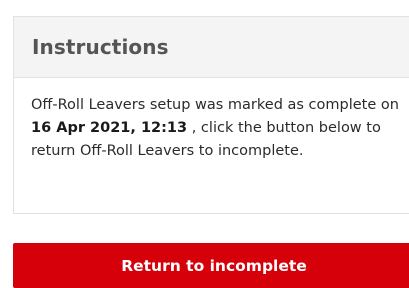 The height and width of the screenshot is (288, 409). Describe the element at coordinates (100, 47) in the screenshot. I see `instructions-title: Instructions` at that location.